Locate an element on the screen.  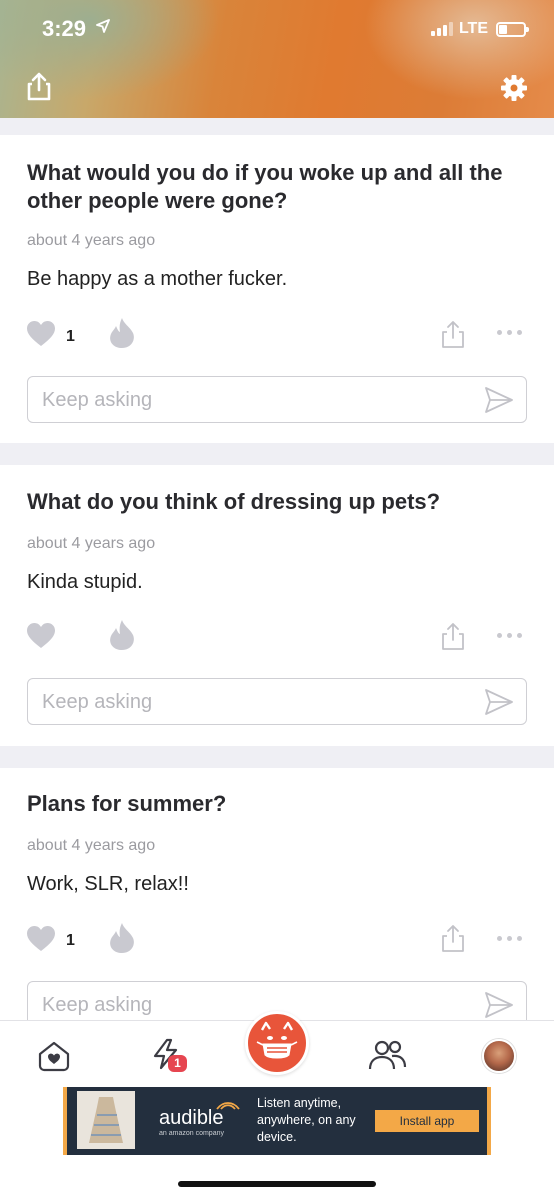
signal-icon is located at coordinates (441, 29).